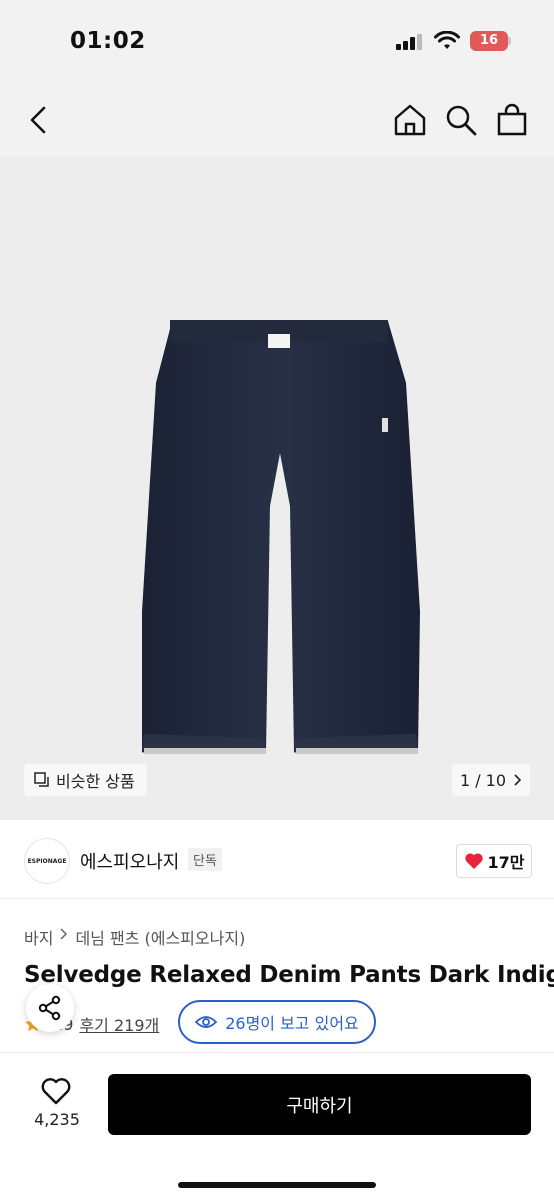 The width and height of the screenshot is (554, 1201). I want to click on breadcrumb-subcategory: 데님 팬츠 (에스피오나지), so click(160, 937).